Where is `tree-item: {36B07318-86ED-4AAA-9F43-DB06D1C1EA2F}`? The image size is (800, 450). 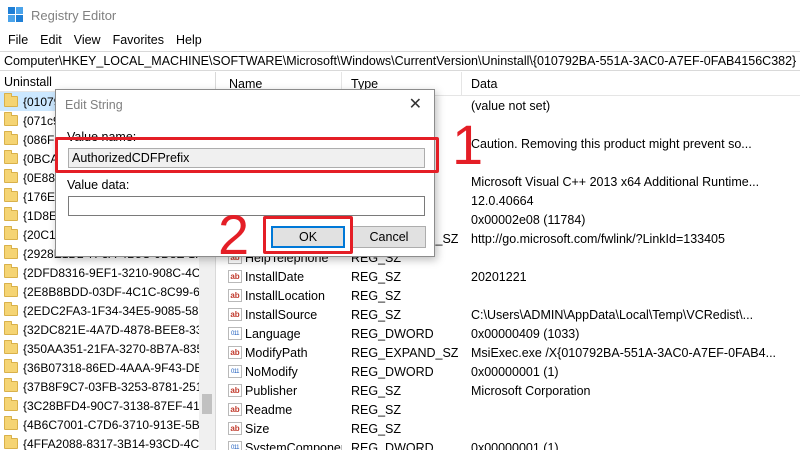 tree-item: {36B07318-86ED-4AAA-9F43-DB06D1C1EA2F} is located at coordinates (107, 367).